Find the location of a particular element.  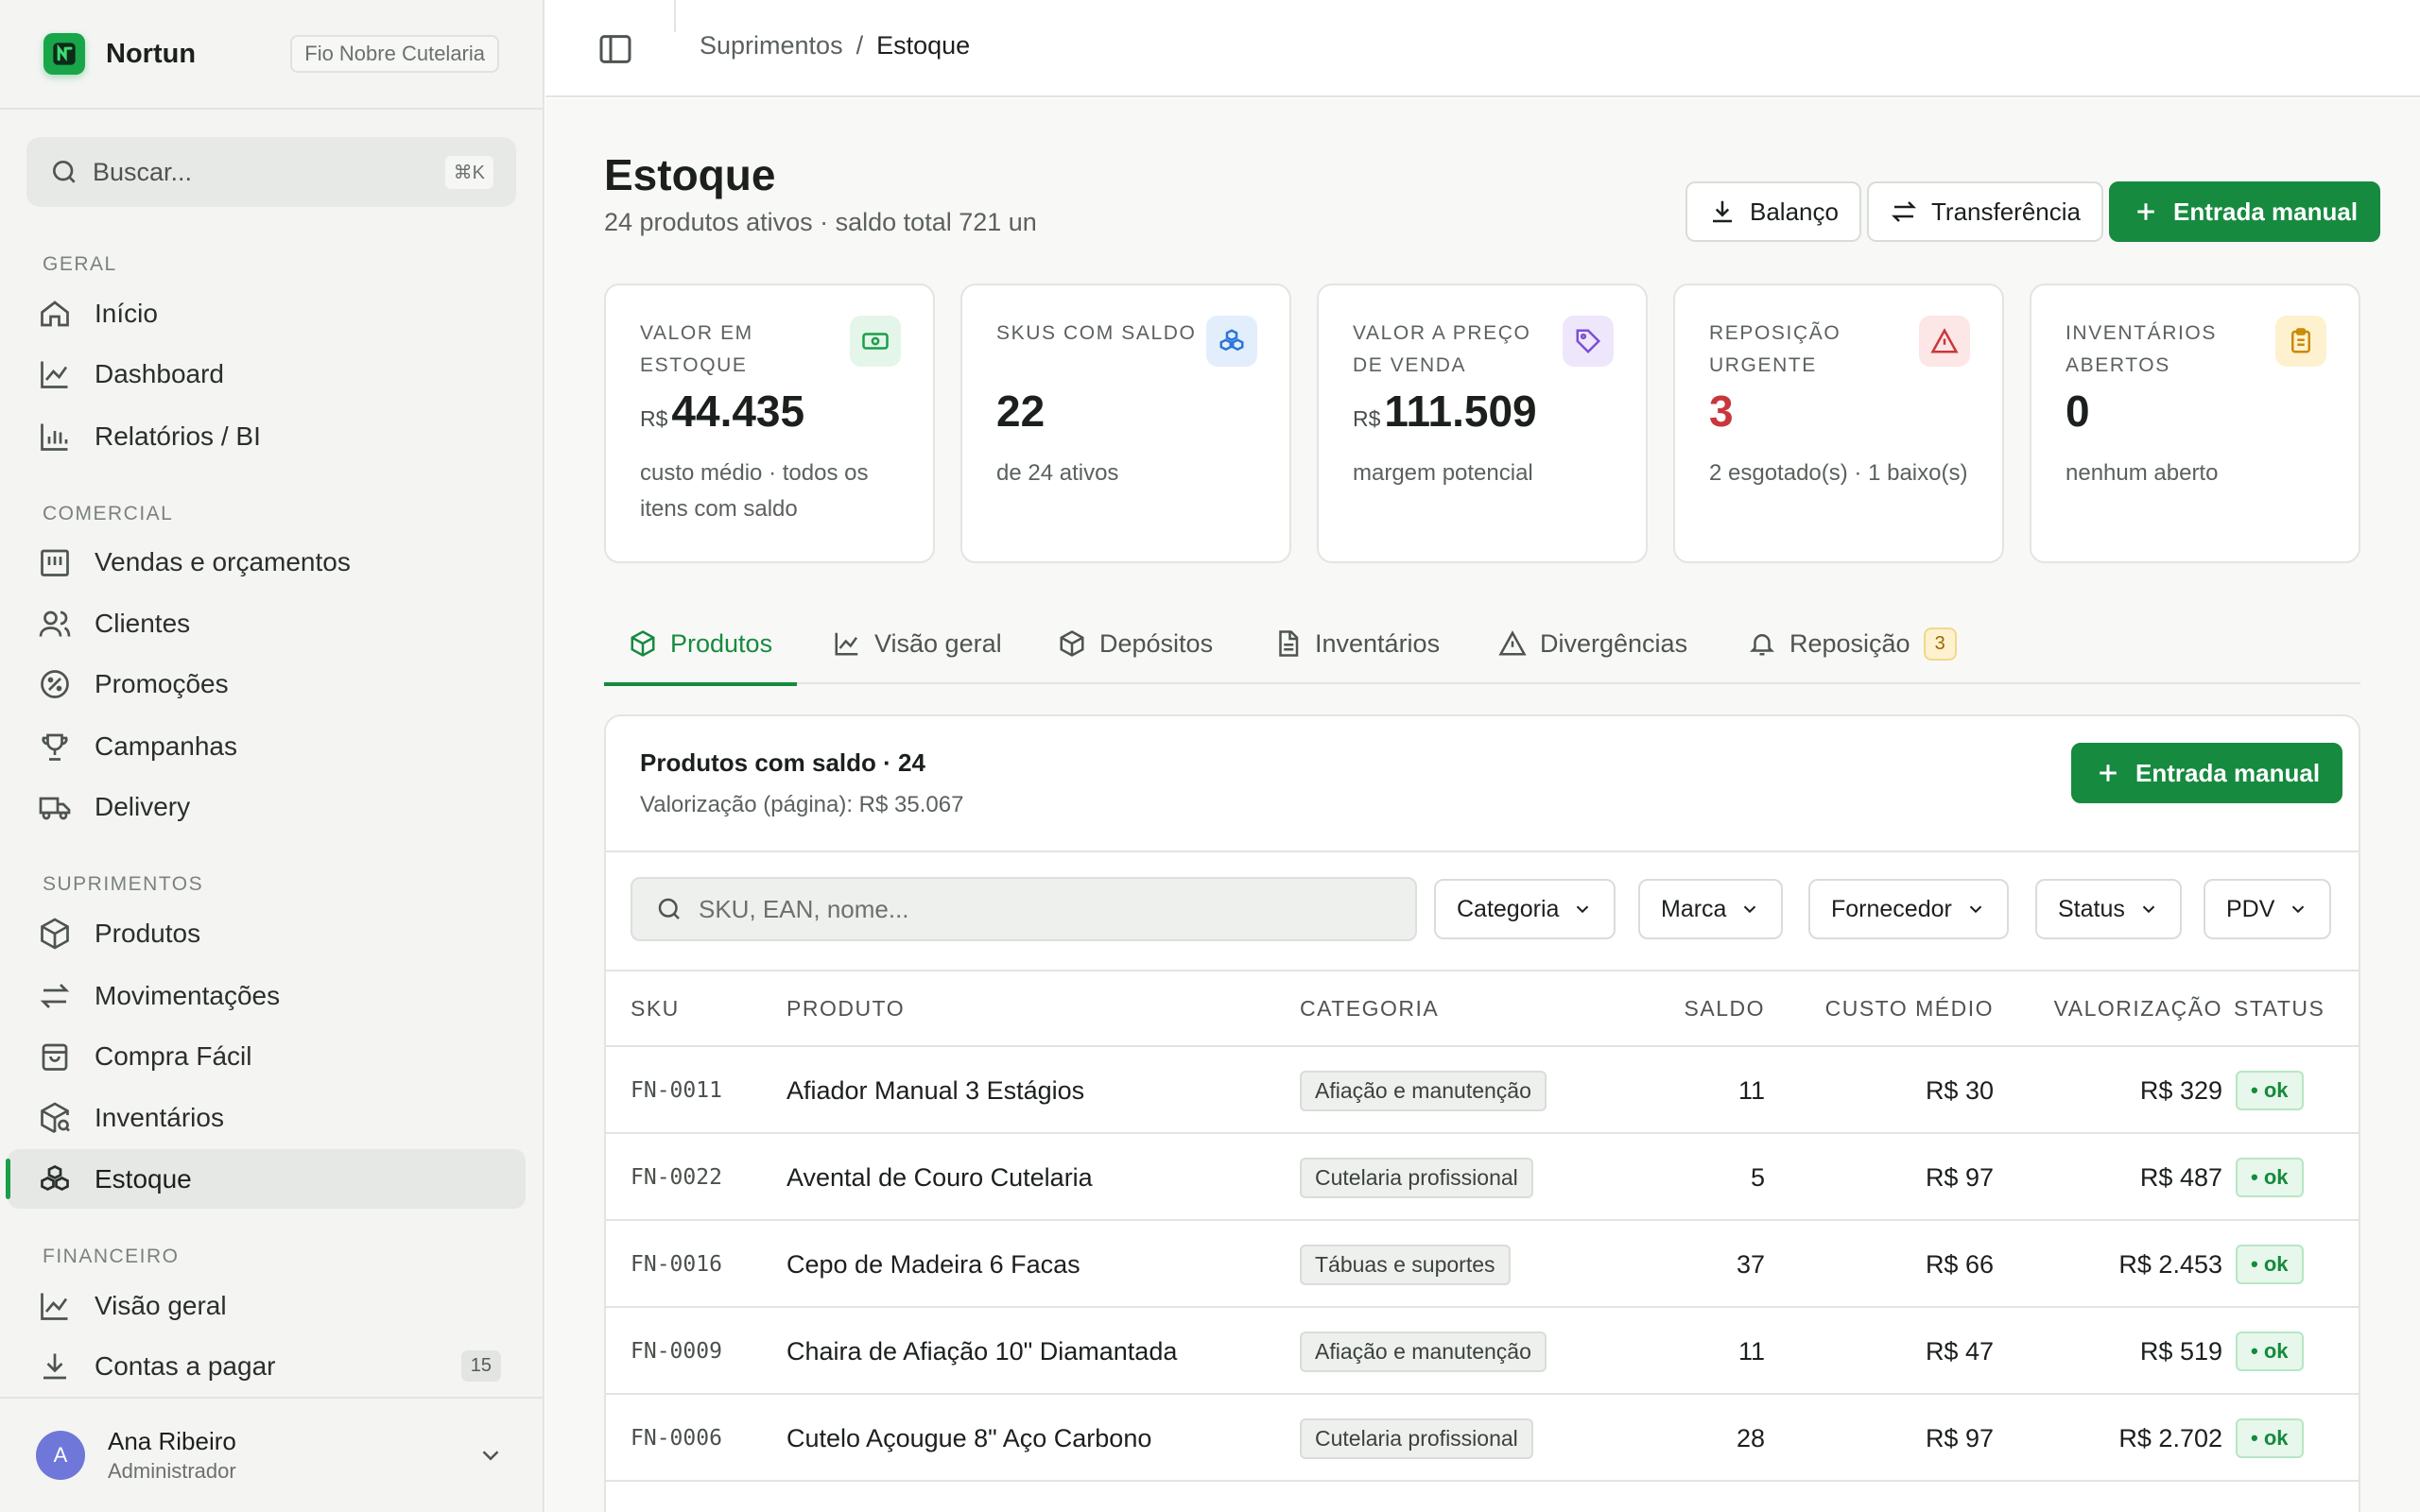

tab-reposicao: Reposição 3 is located at coordinates (1852, 643).